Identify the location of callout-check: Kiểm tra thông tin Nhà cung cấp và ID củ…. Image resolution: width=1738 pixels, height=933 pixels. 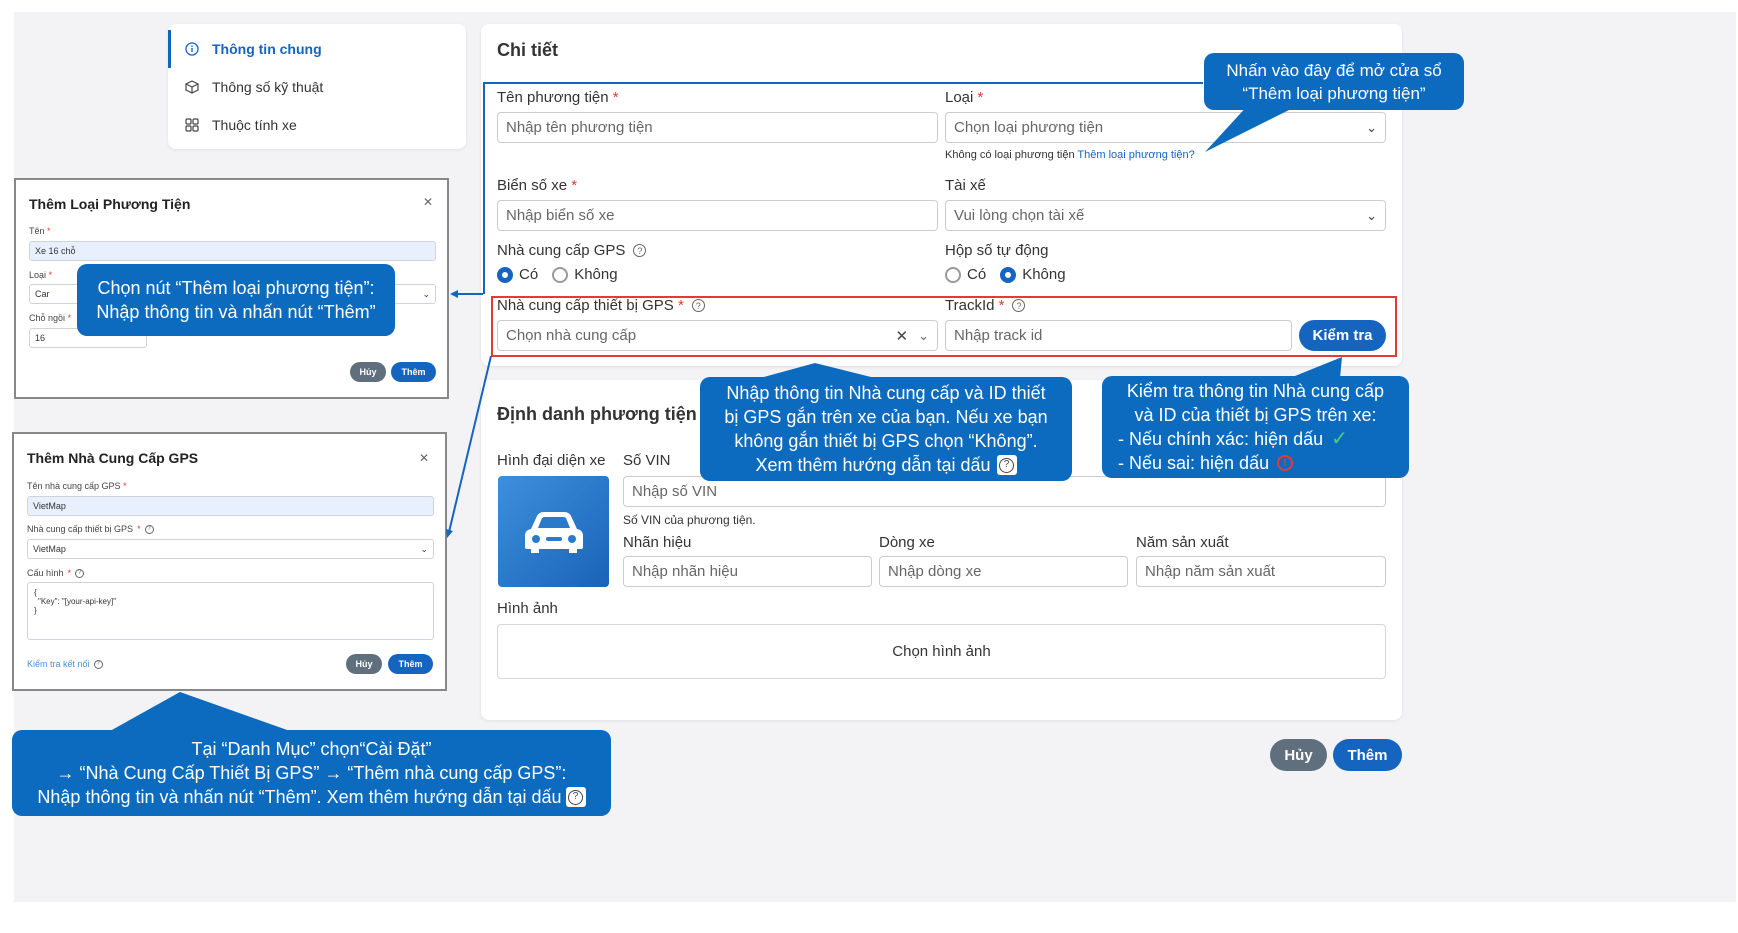
(1255, 427).